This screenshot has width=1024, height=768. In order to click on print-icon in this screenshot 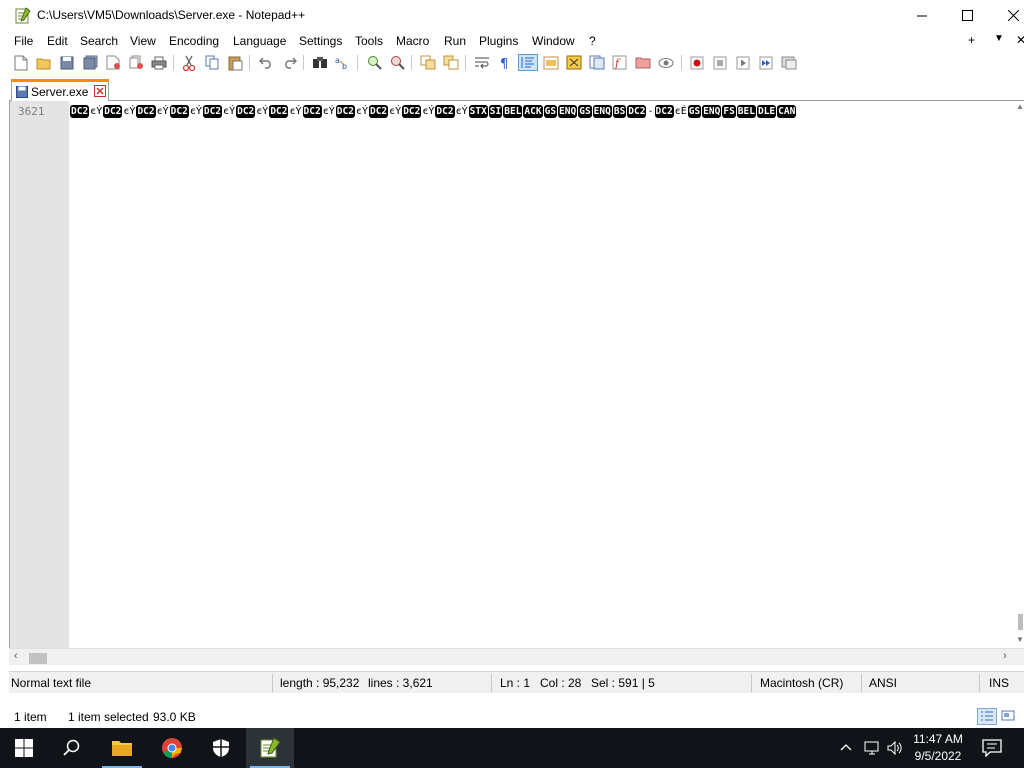, I will do `click(159, 62)`.